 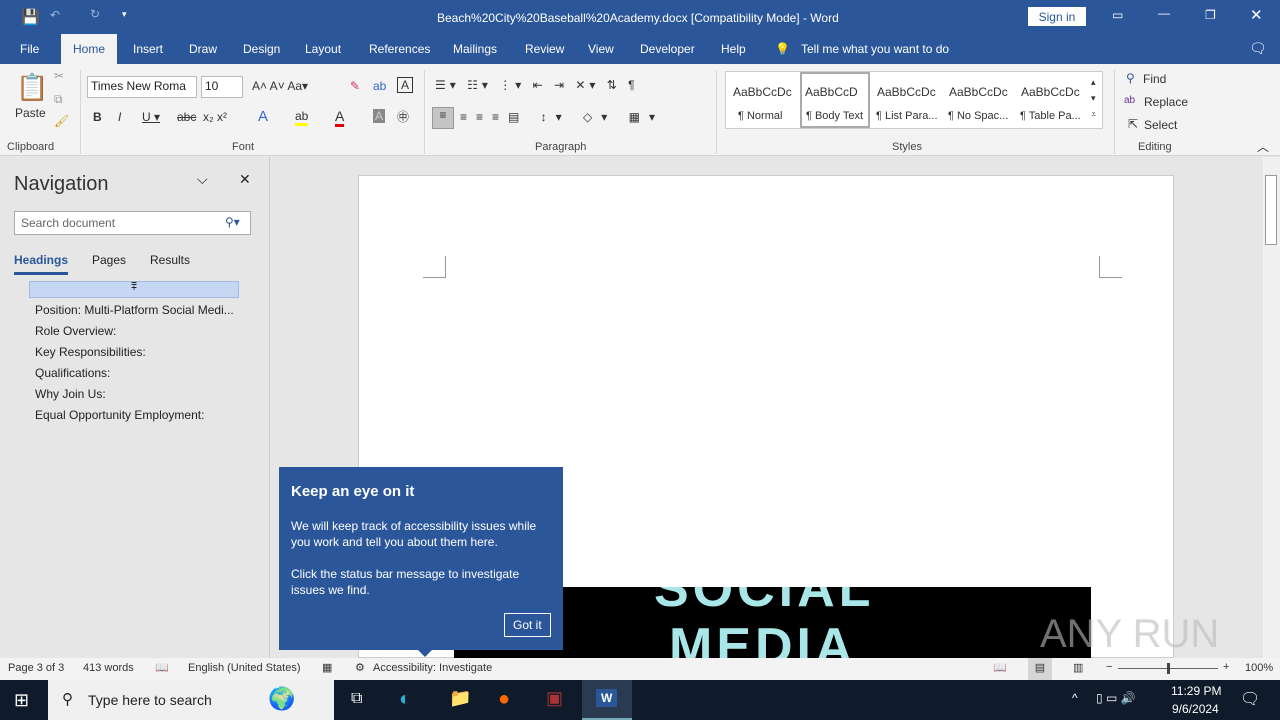 What do you see at coordinates (1154, 79) in the screenshot?
I see `find-button: Find` at bounding box center [1154, 79].